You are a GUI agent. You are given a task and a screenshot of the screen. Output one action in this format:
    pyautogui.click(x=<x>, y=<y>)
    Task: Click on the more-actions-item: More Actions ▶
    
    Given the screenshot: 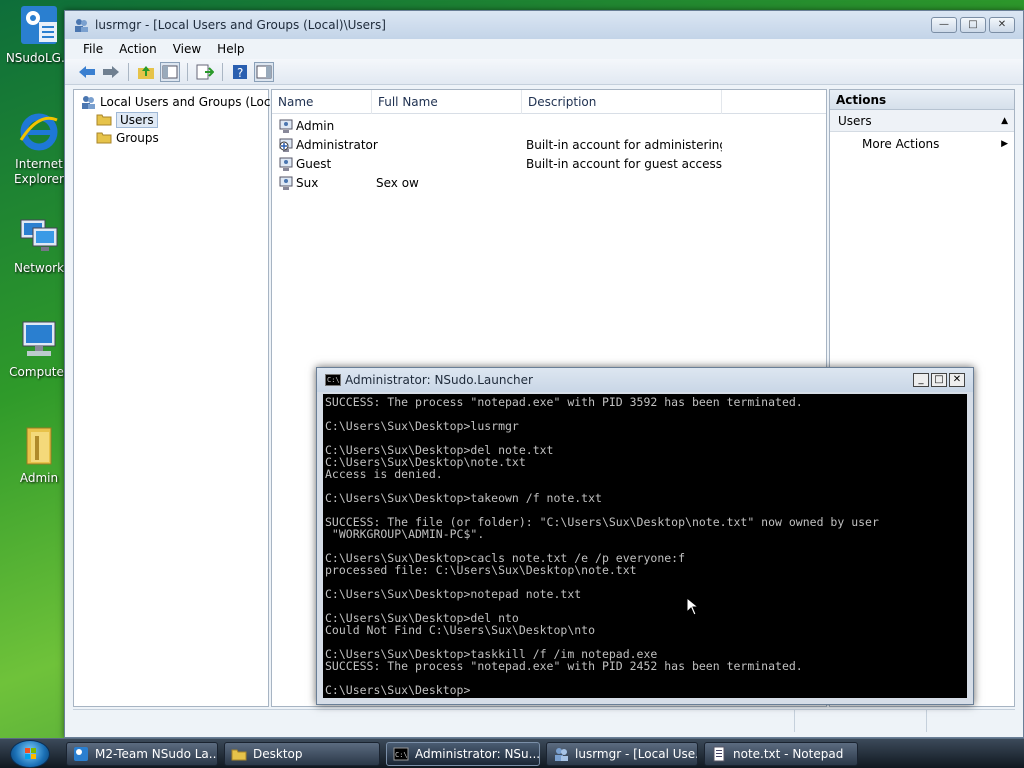 What is the action you would take?
    pyautogui.click(x=922, y=144)
    